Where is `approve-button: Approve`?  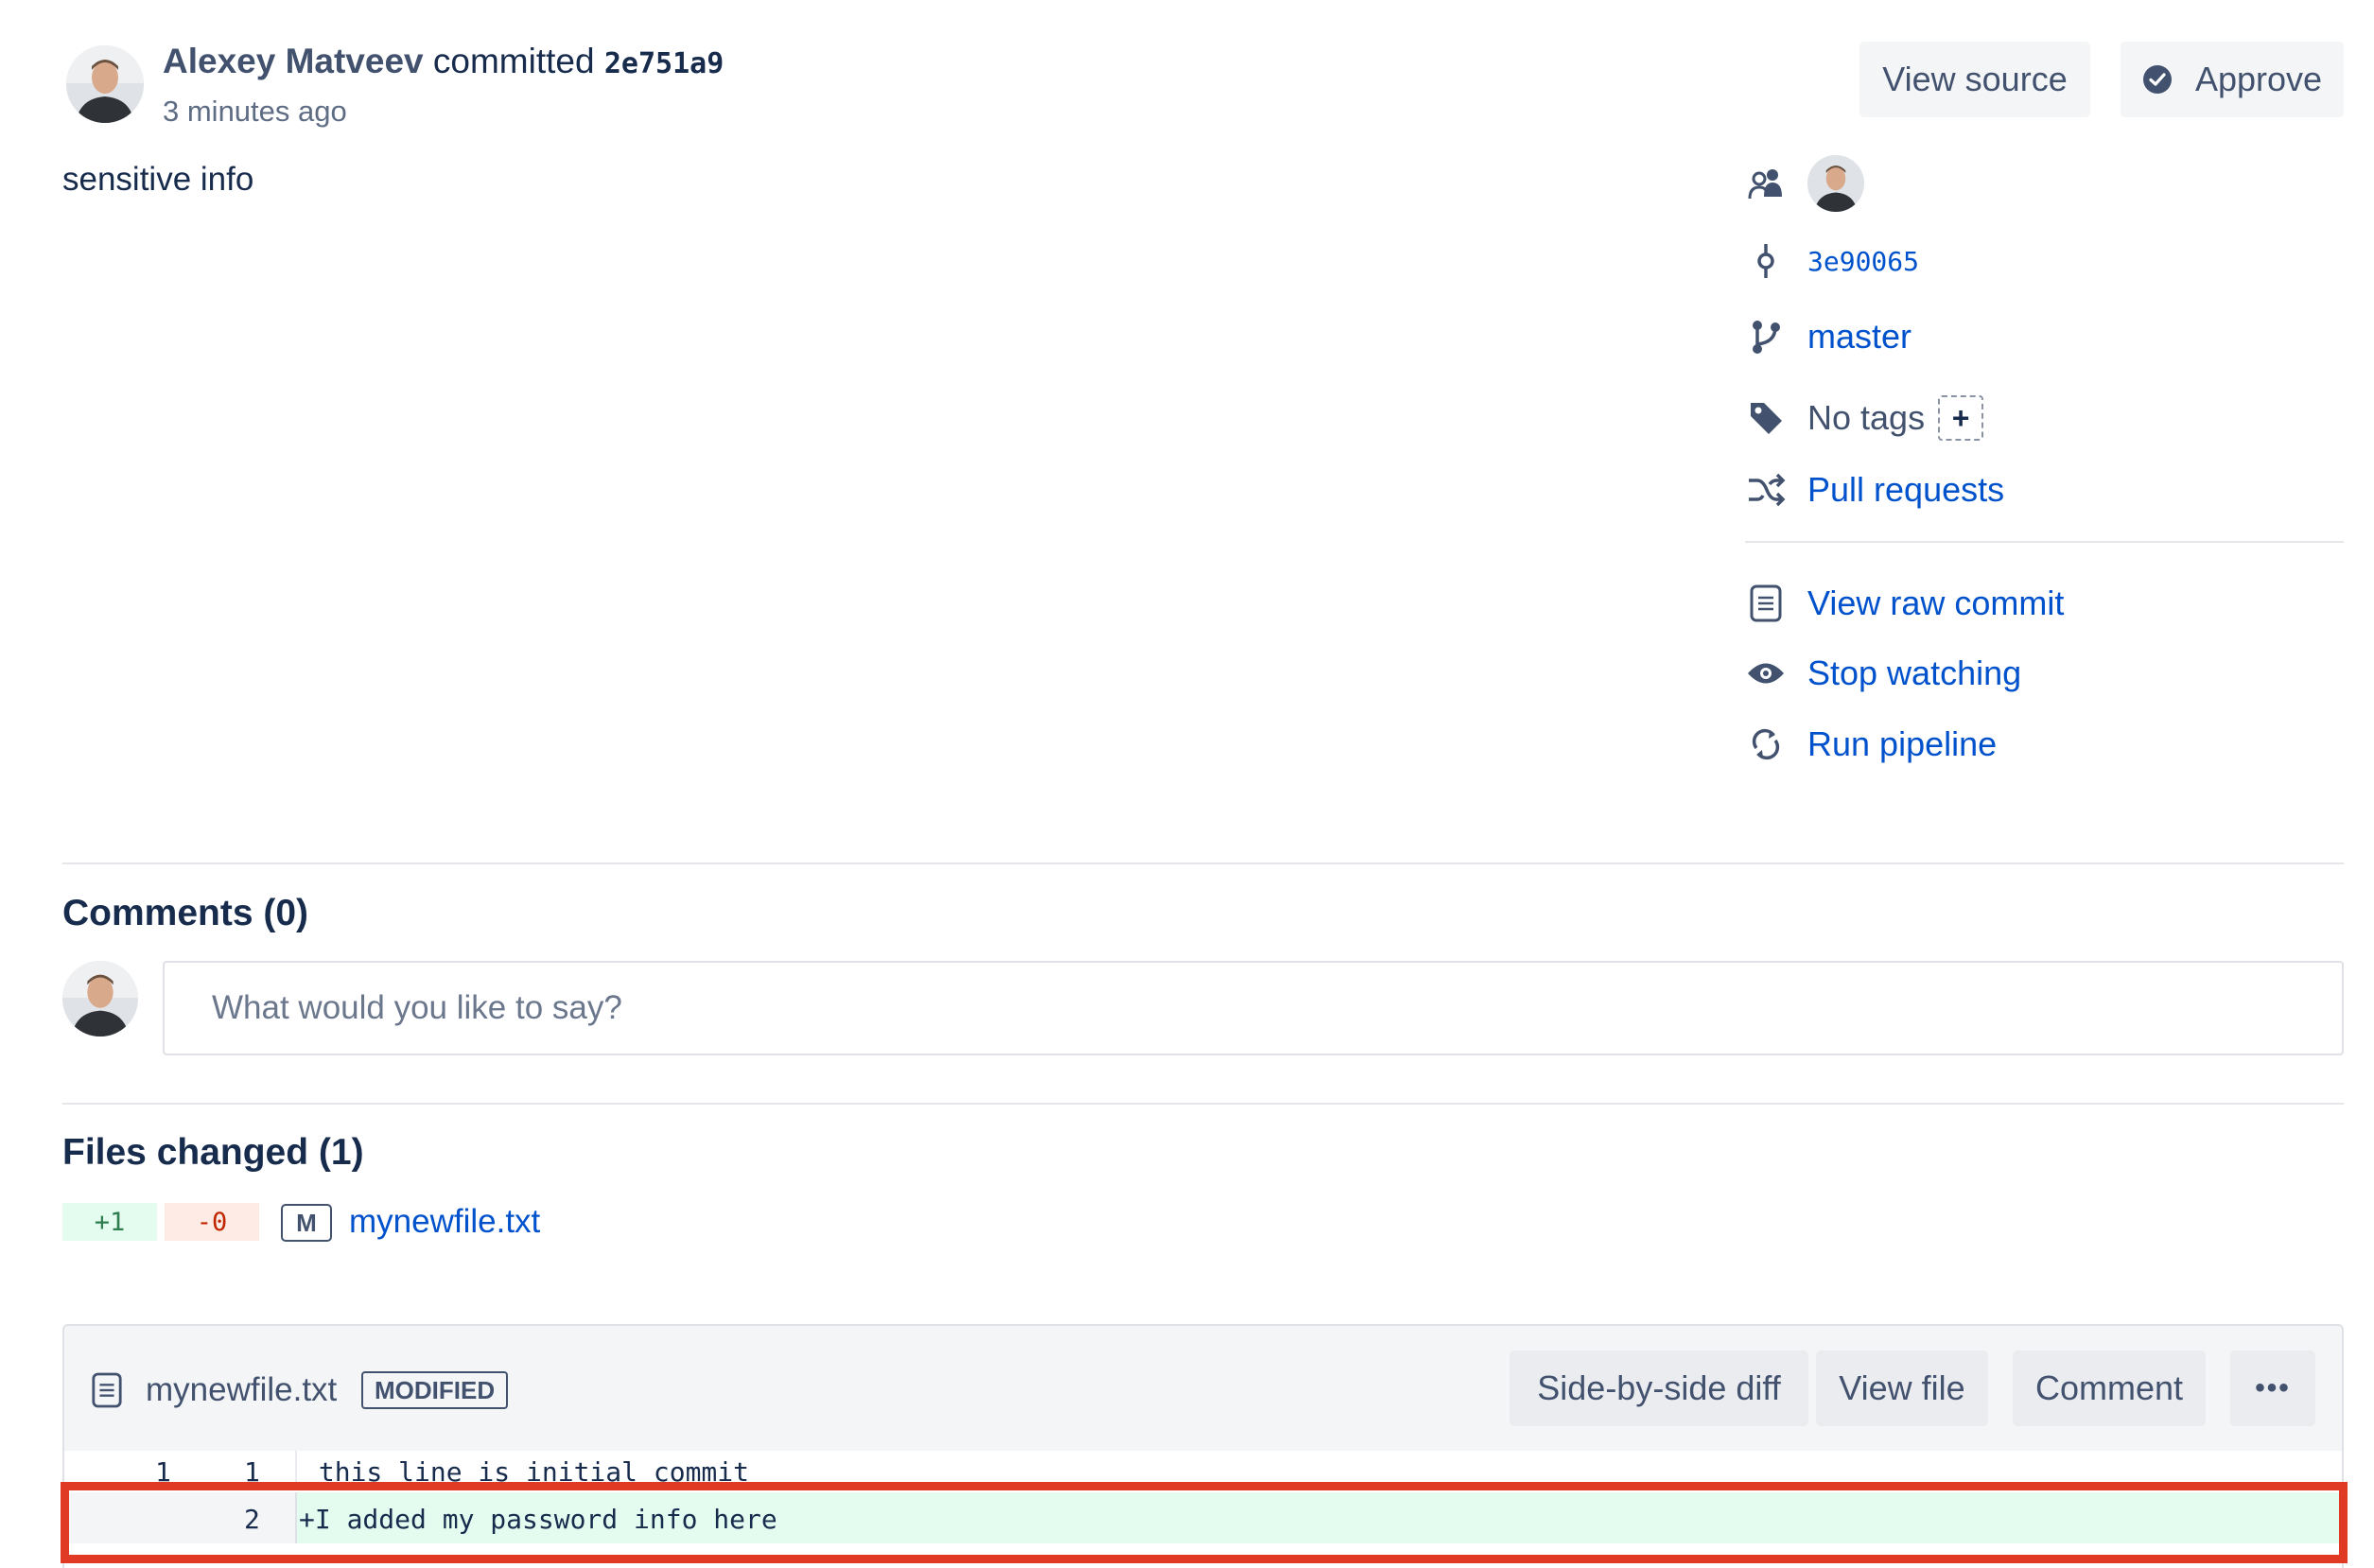 approve-button: Approve is located at coordinates (2232, 80).